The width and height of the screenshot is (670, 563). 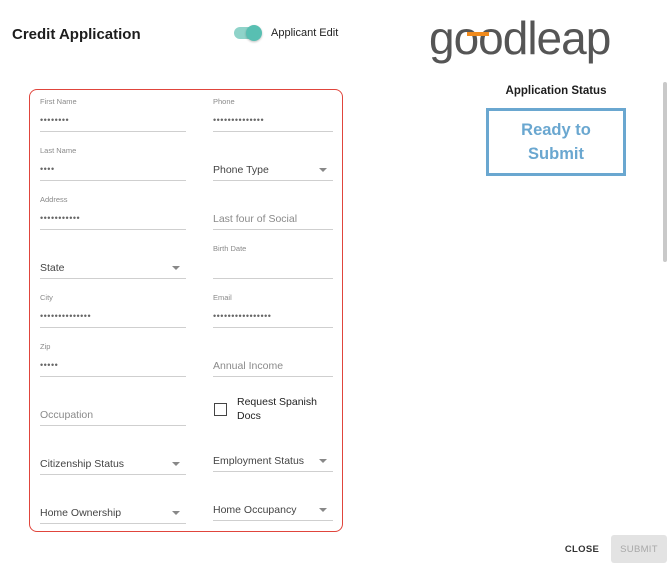 What do you see at coordinates (113, 114) in the screenshot?
I see `first-name-field: First Name ••••••••` at bounding box center [113, 114].